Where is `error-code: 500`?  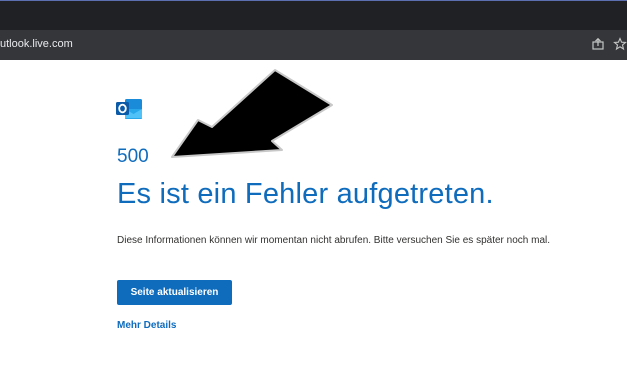
error-code: 500 is located at coordinates (133, 156).